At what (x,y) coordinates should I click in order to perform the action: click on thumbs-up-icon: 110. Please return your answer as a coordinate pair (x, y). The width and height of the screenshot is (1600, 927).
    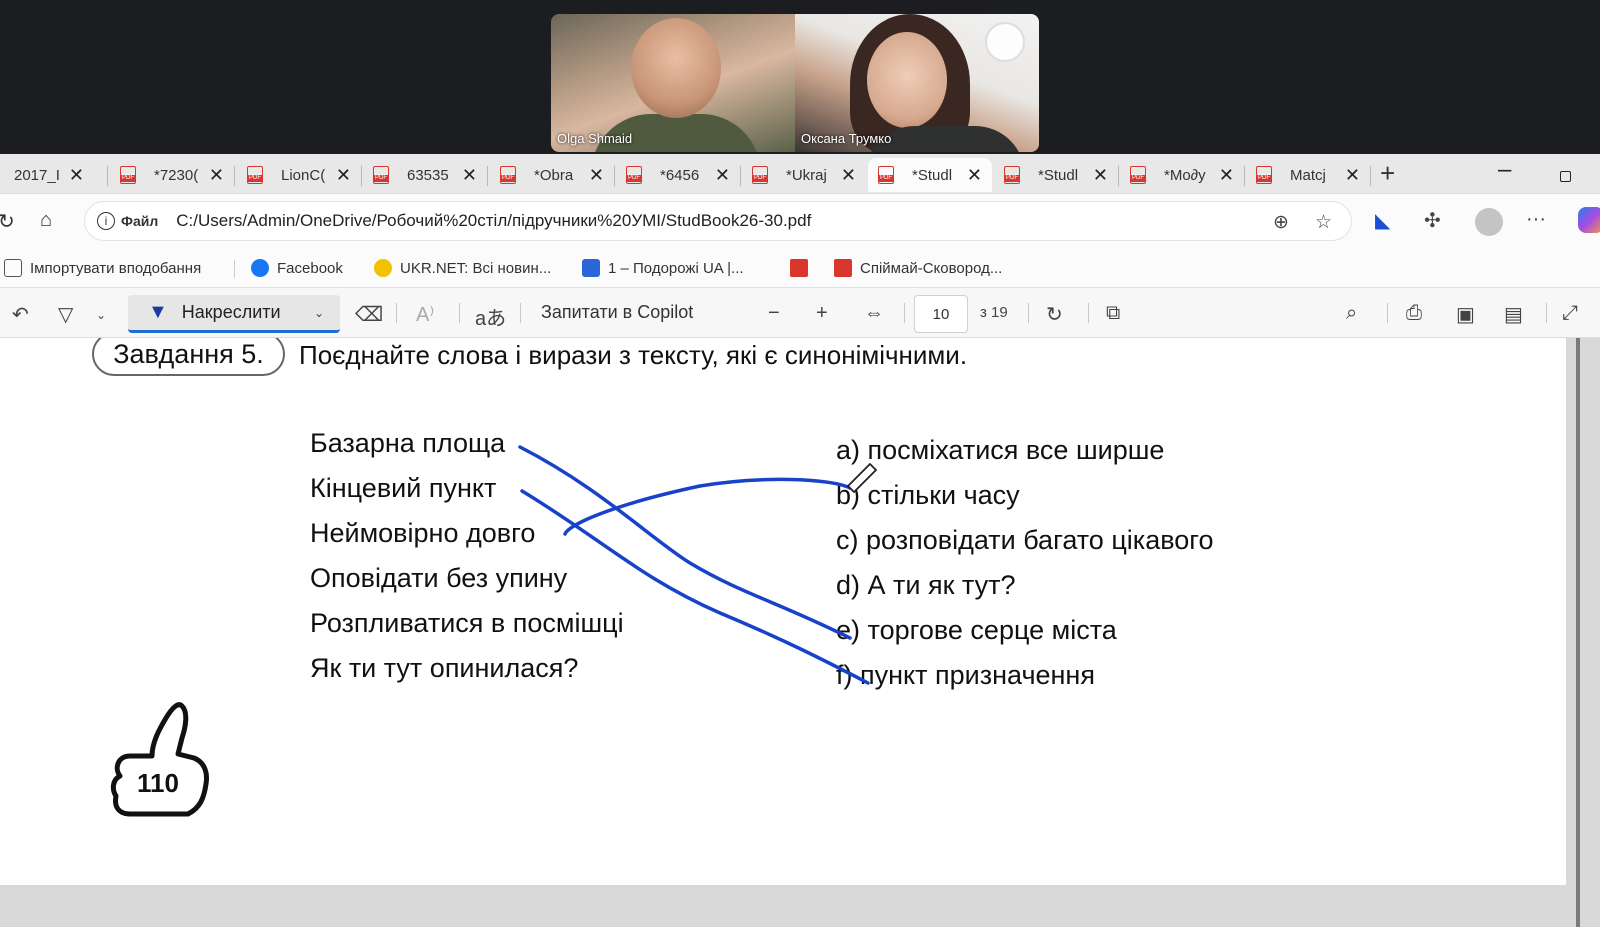
    Looking at the image, I should click on (159, 759).